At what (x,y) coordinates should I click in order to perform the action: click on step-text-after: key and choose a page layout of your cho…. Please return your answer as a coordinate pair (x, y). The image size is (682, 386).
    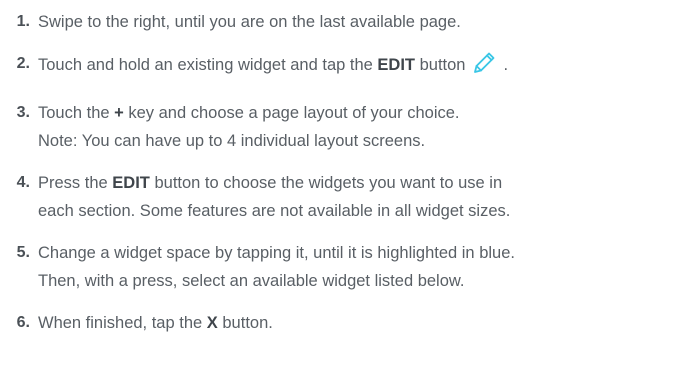
    Looking at the image, I should click on (291, 113).